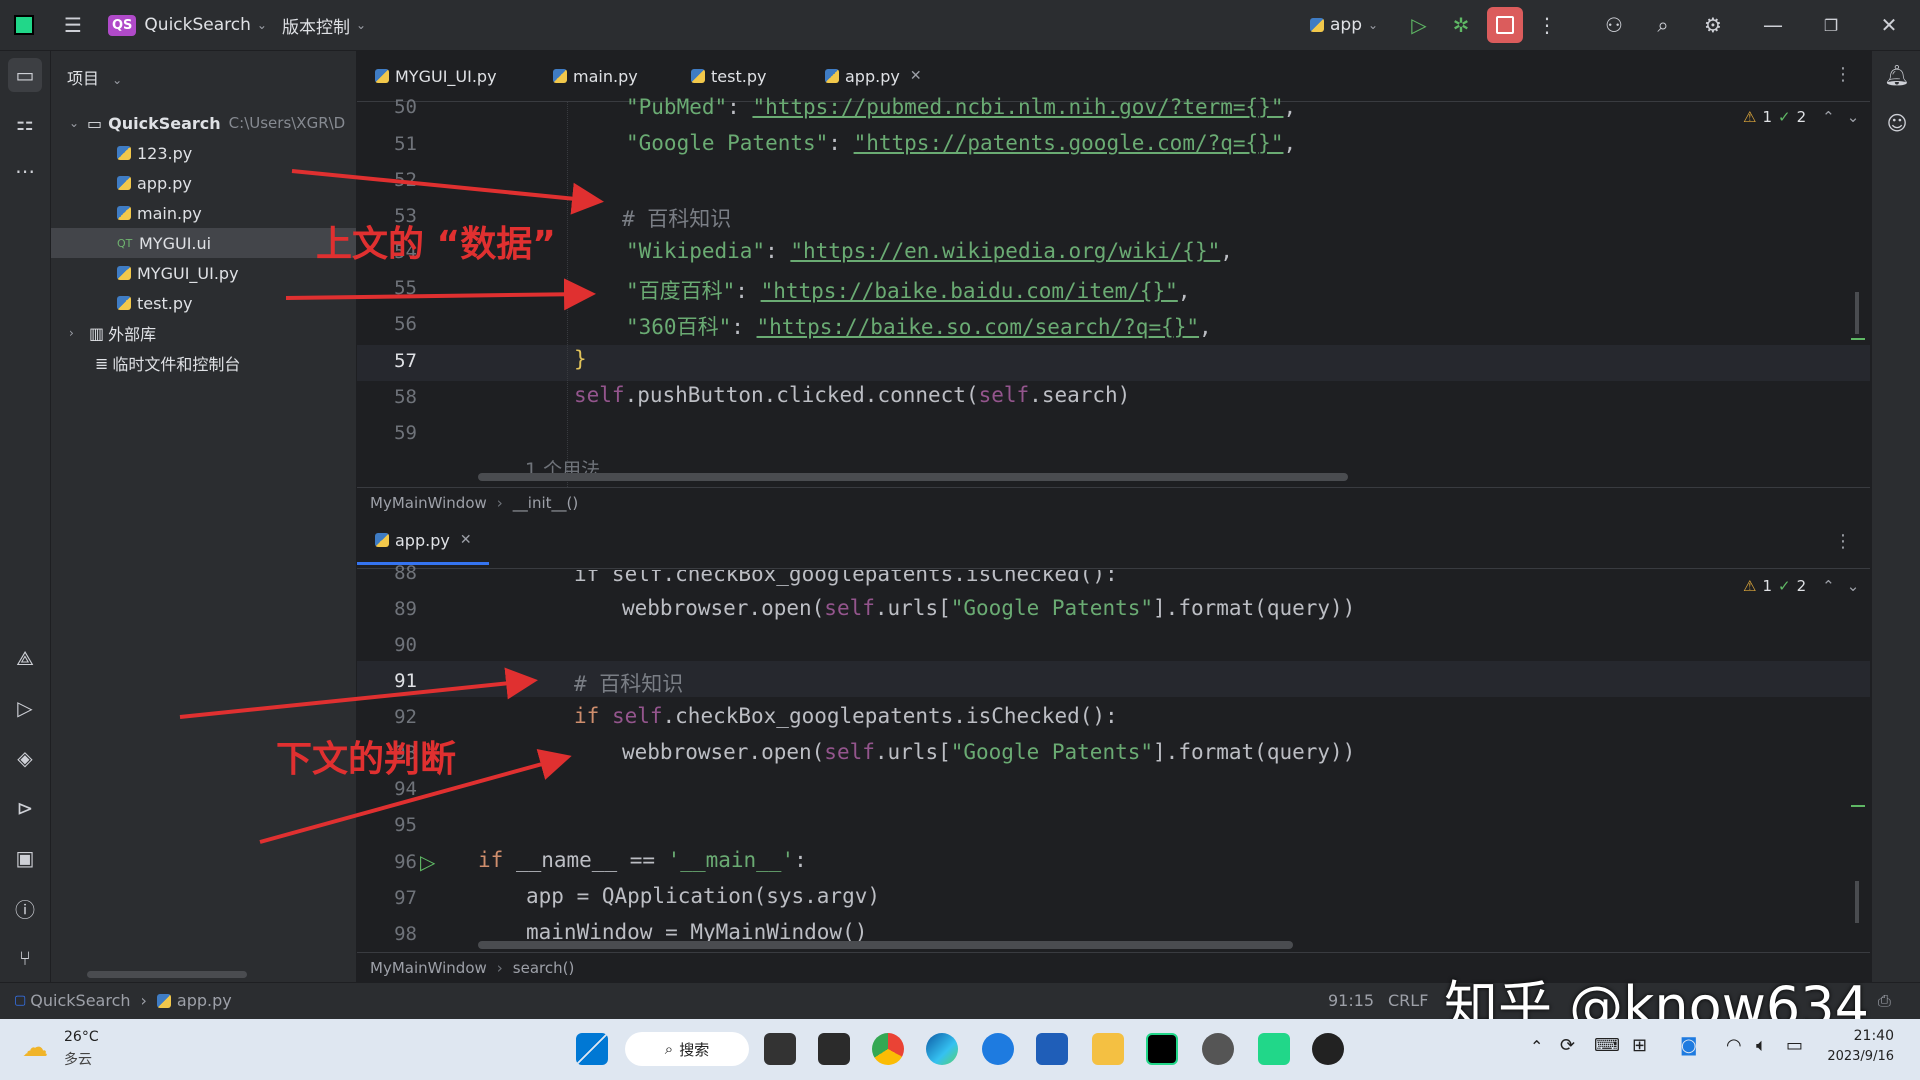 The height and width of the screenshot is (1080, 1920). Describe the element at coordinates (1162, 1049) in the screenshot. I see `pycharm-taskbar-icon` at that location.